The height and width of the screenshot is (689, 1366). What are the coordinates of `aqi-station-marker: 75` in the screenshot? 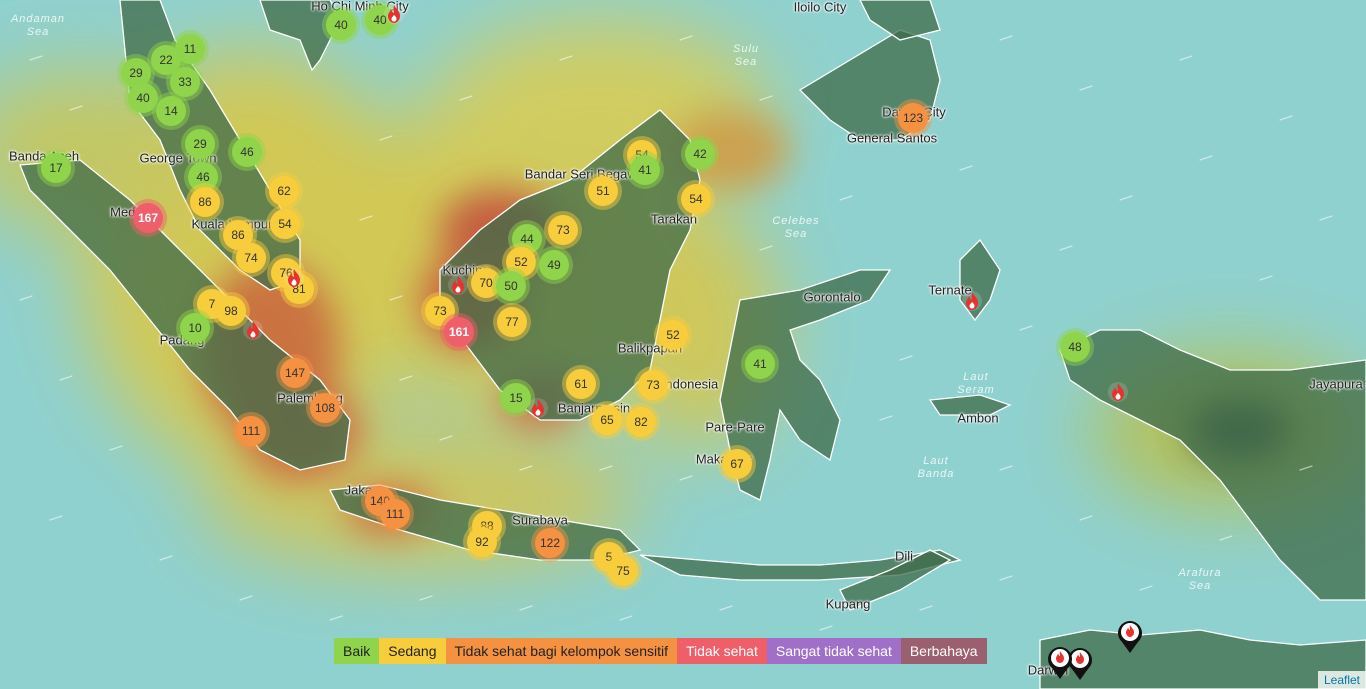 It's located at (623, 571).